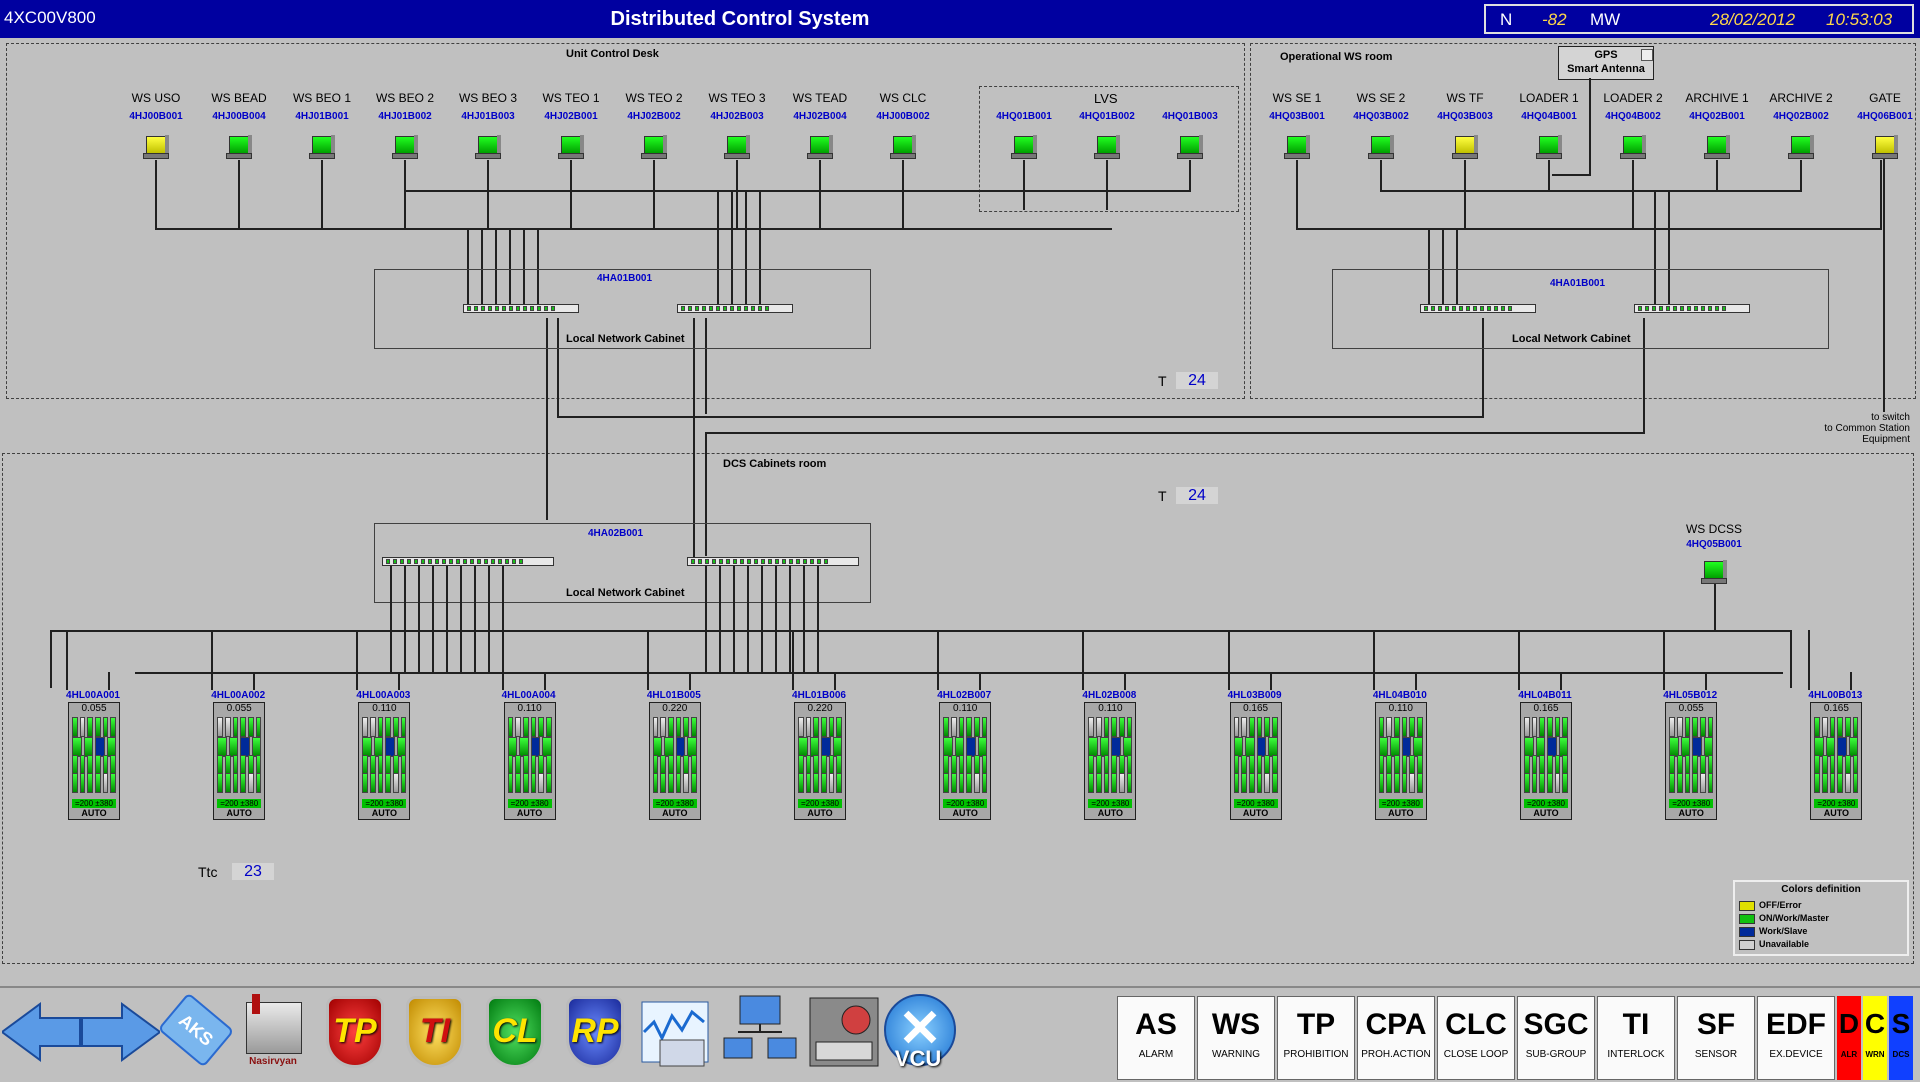 This screenshot has height=1082, width=1920. Describe the element at coordinates (1020, 417) in the screenshot. I see `network-bus` at that location.